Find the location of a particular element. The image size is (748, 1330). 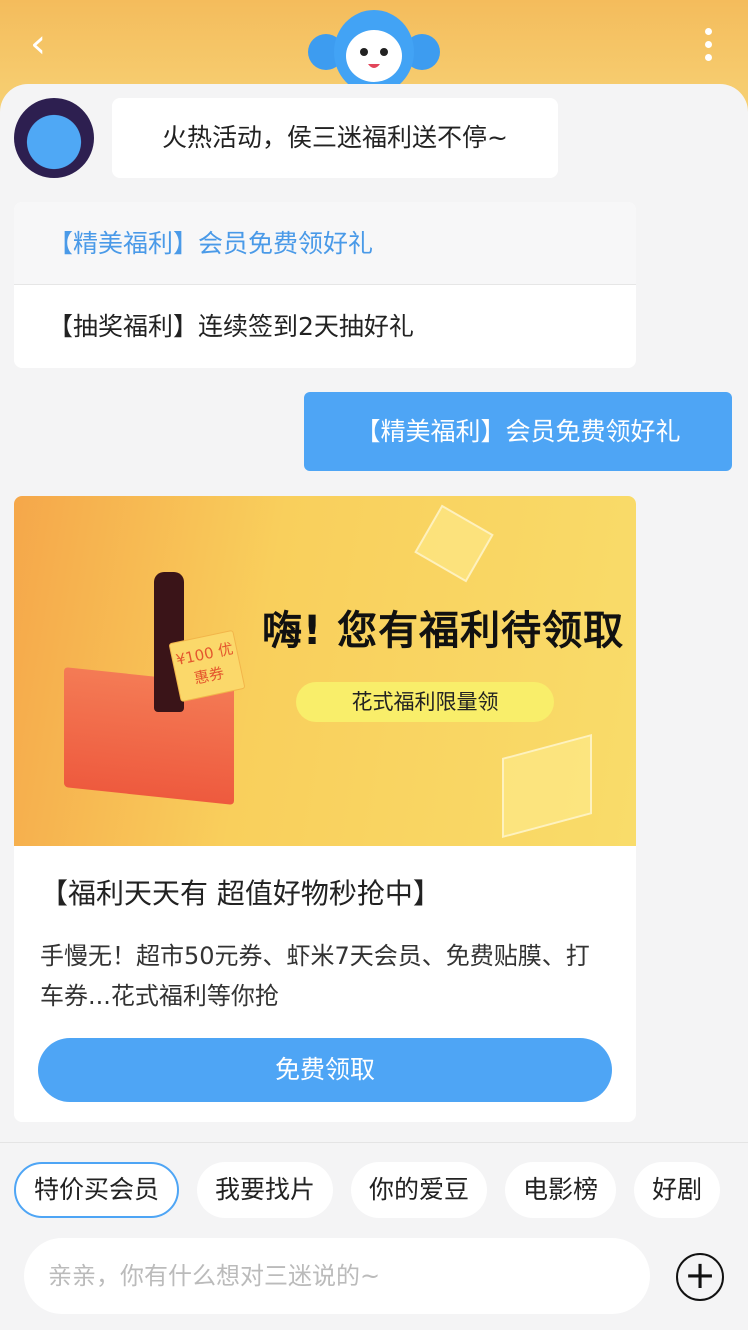

chip-your-idol: 你的爱豆 is located at coordinates (419, 1190).